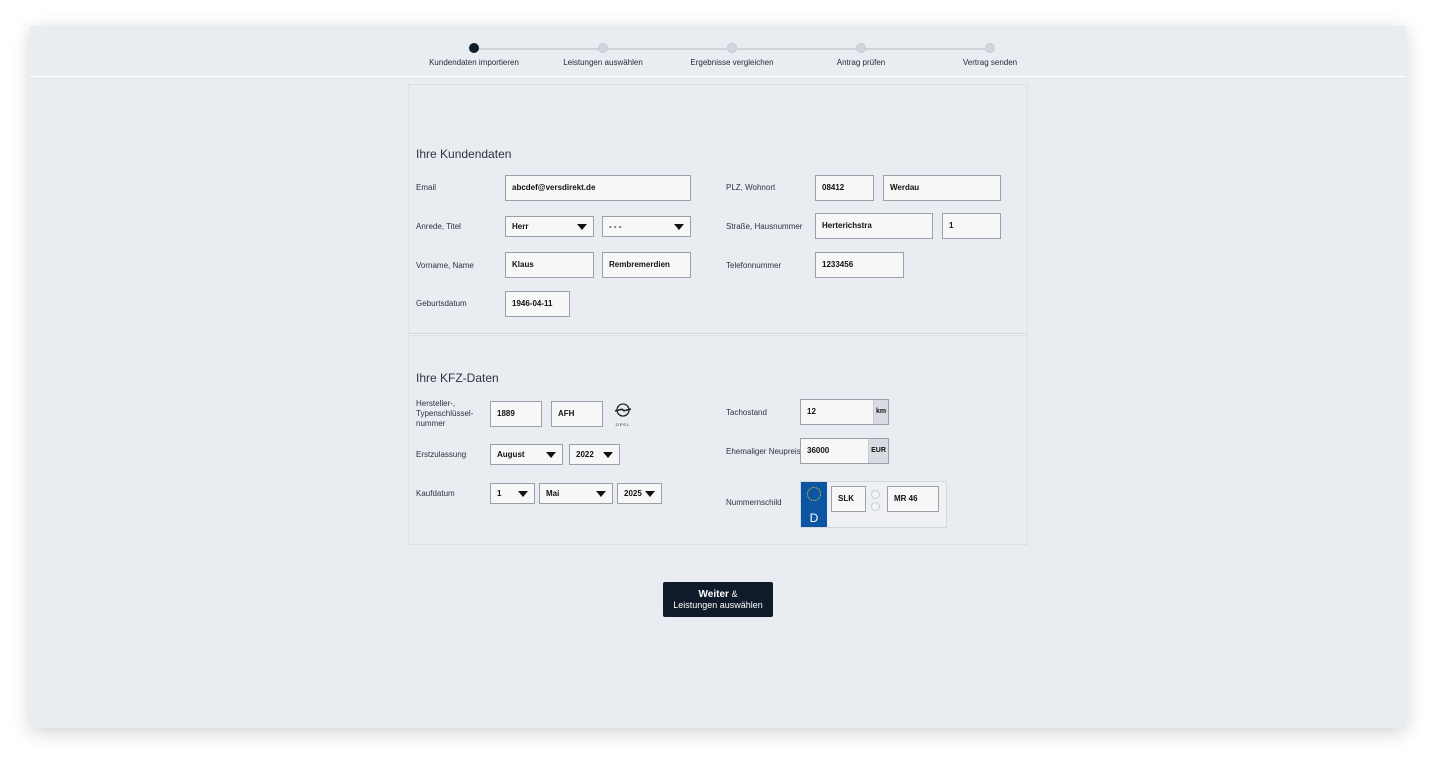 The width and height of the screenshot is (1436, 762). Describe the element at coordinates (512, 493) in the screenshot. I see `purchase-day-select: 1` at that location.